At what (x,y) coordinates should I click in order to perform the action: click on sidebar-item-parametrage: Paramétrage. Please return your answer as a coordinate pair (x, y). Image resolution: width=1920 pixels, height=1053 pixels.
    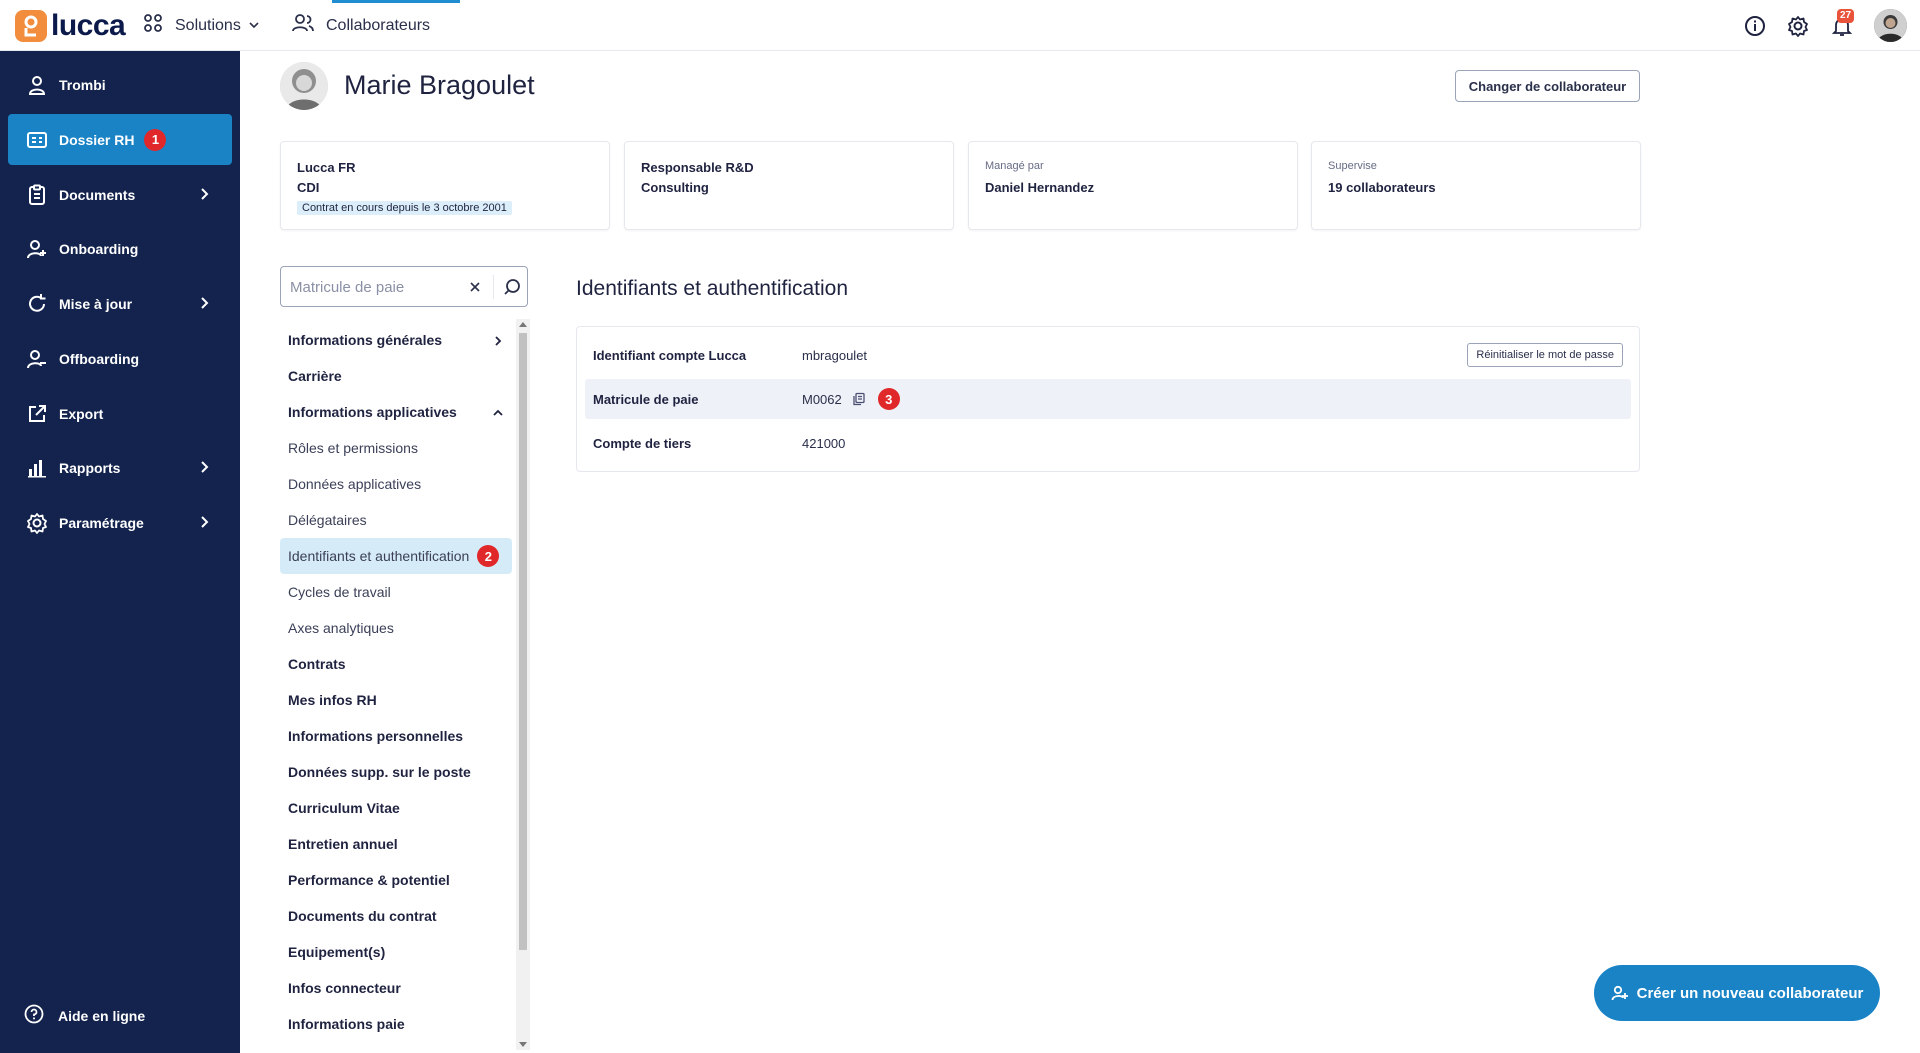
    Looking at the image, I should click on (120, 522).